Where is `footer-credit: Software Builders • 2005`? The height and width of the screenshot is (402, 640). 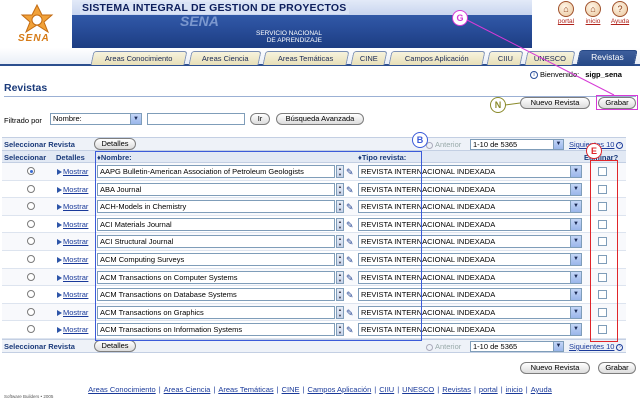
footer-credit: Software Builders • 2005 is located at coordinates (29, 396).